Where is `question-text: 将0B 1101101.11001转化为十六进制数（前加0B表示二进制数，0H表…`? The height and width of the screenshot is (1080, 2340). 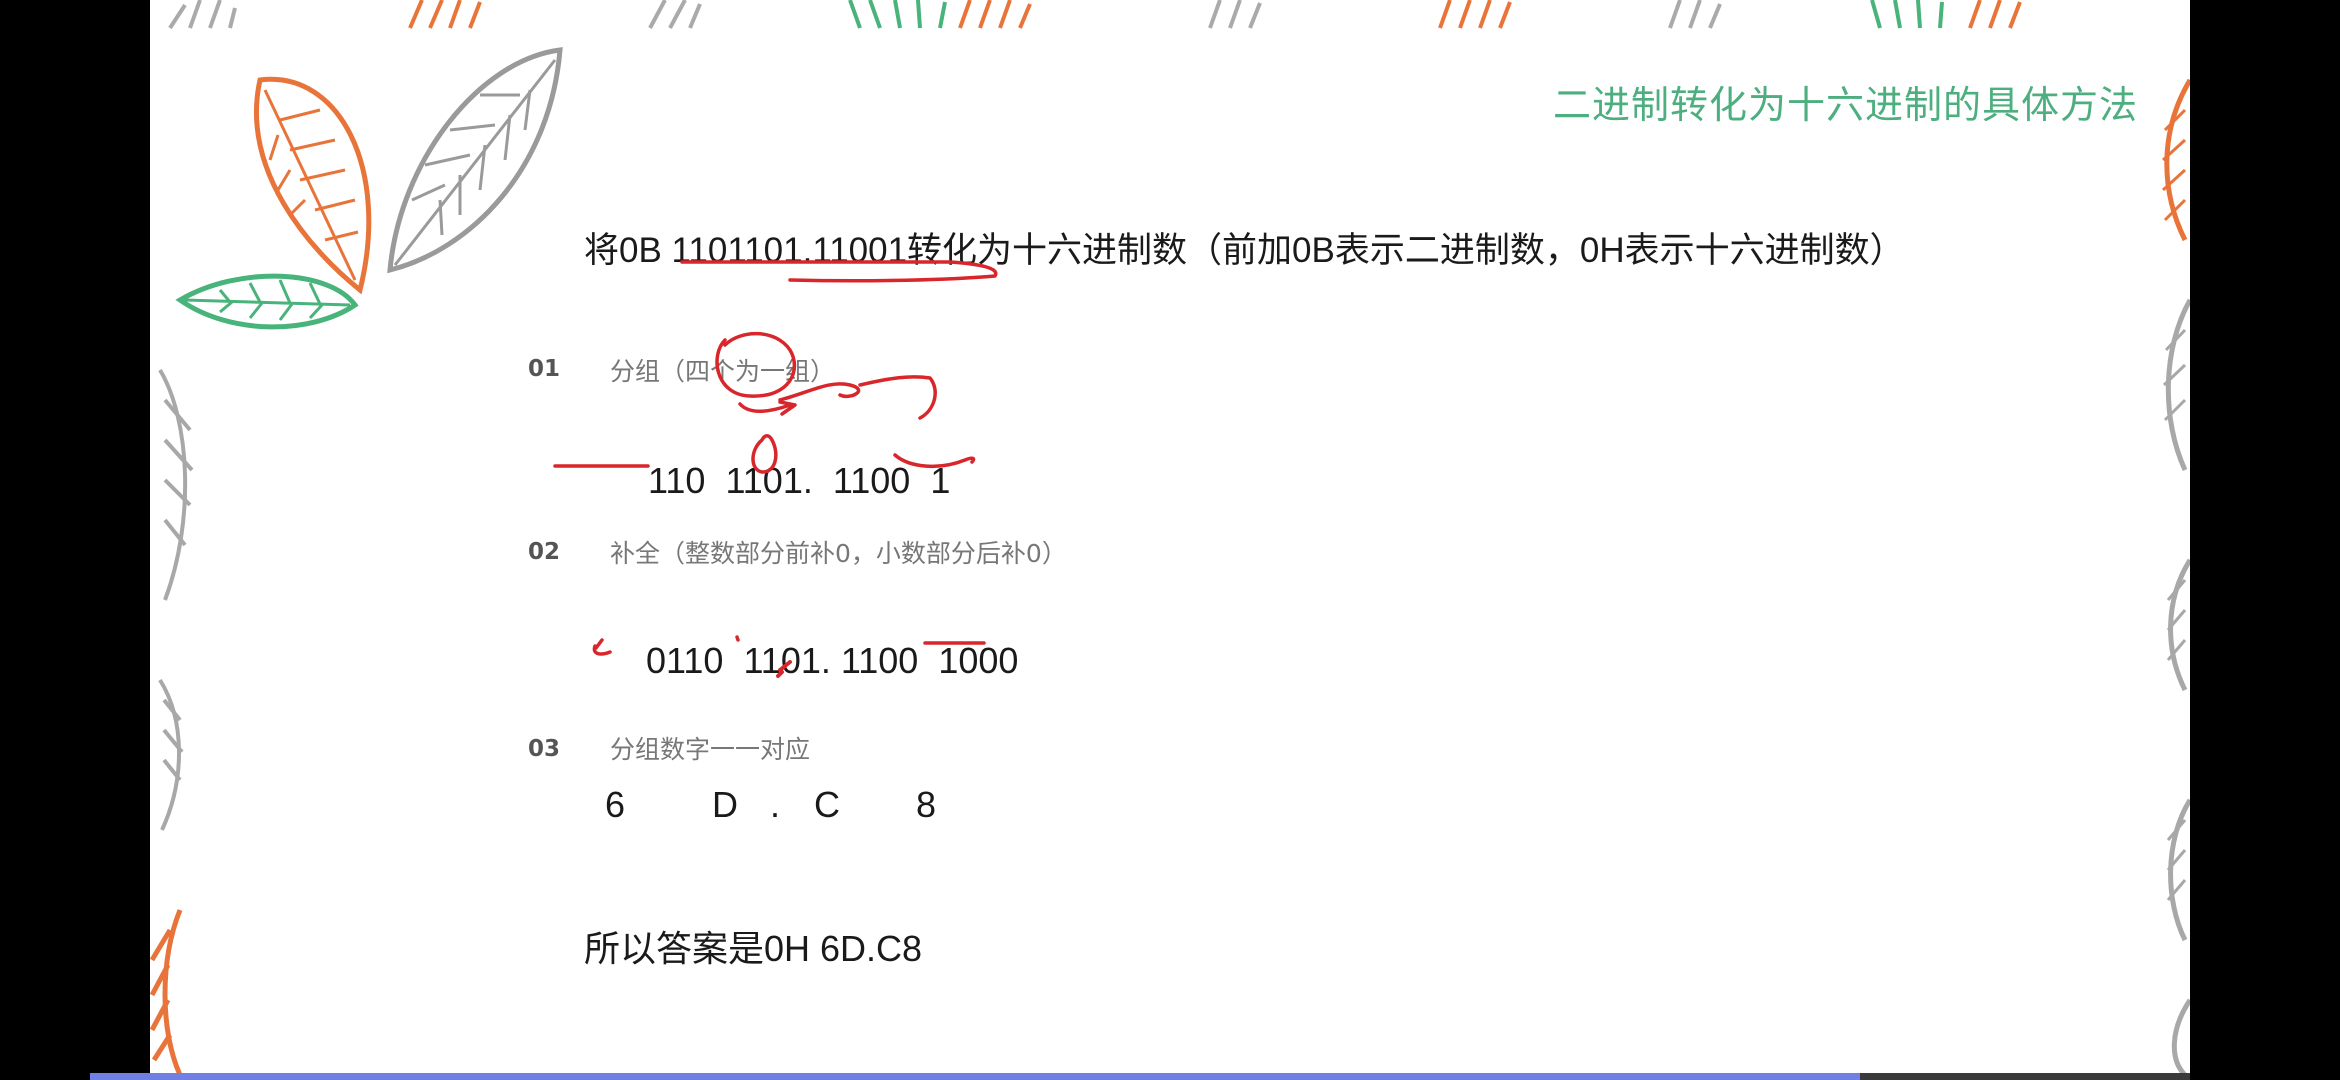 question-text: 将0B 1101101.11001转化为十六进制数（前加0B表示二进制数，0H表… is located at coordinates (1244, 250).